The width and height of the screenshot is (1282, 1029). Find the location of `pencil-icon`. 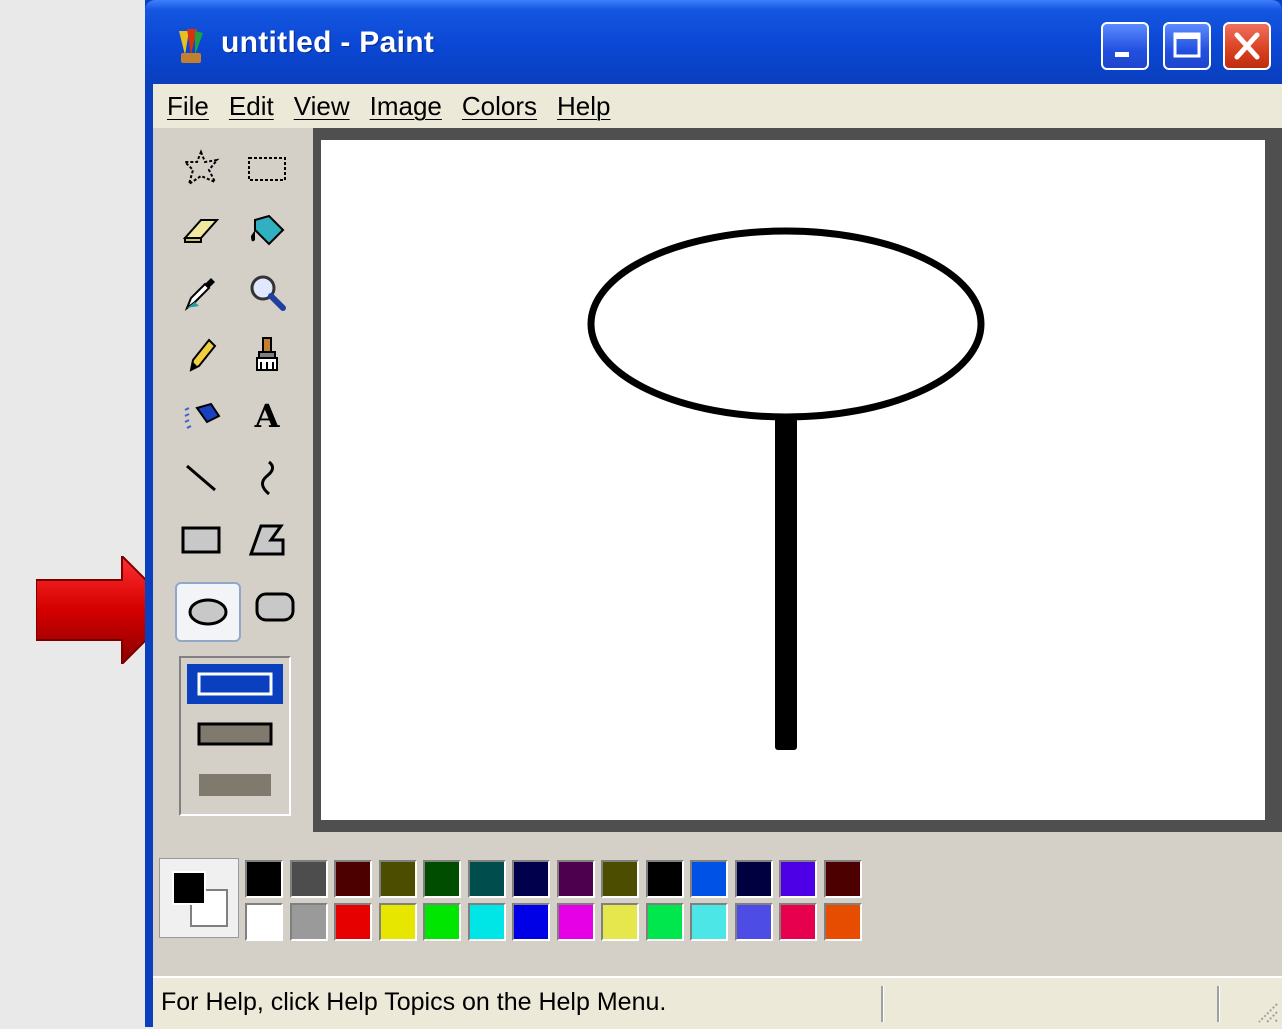

pencil-icon is located at coordinates (203, 355).